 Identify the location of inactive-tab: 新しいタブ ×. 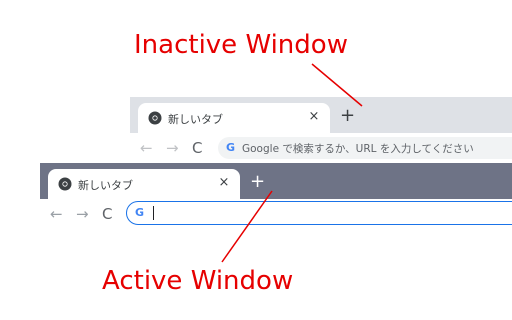
(234, 118).